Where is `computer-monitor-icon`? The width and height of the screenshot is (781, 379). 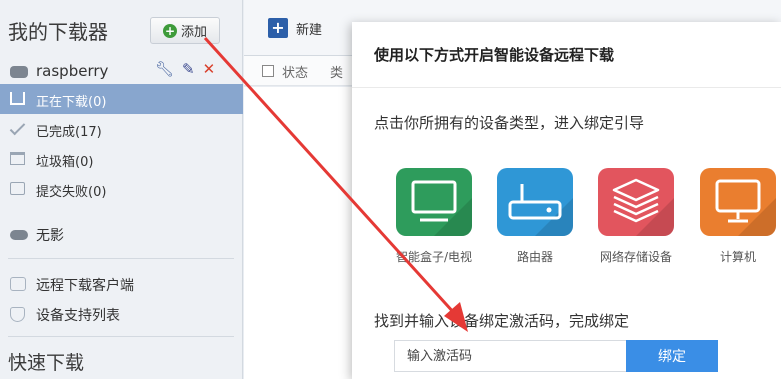
computer-monitor-icon is located at coordinates (738, 202).